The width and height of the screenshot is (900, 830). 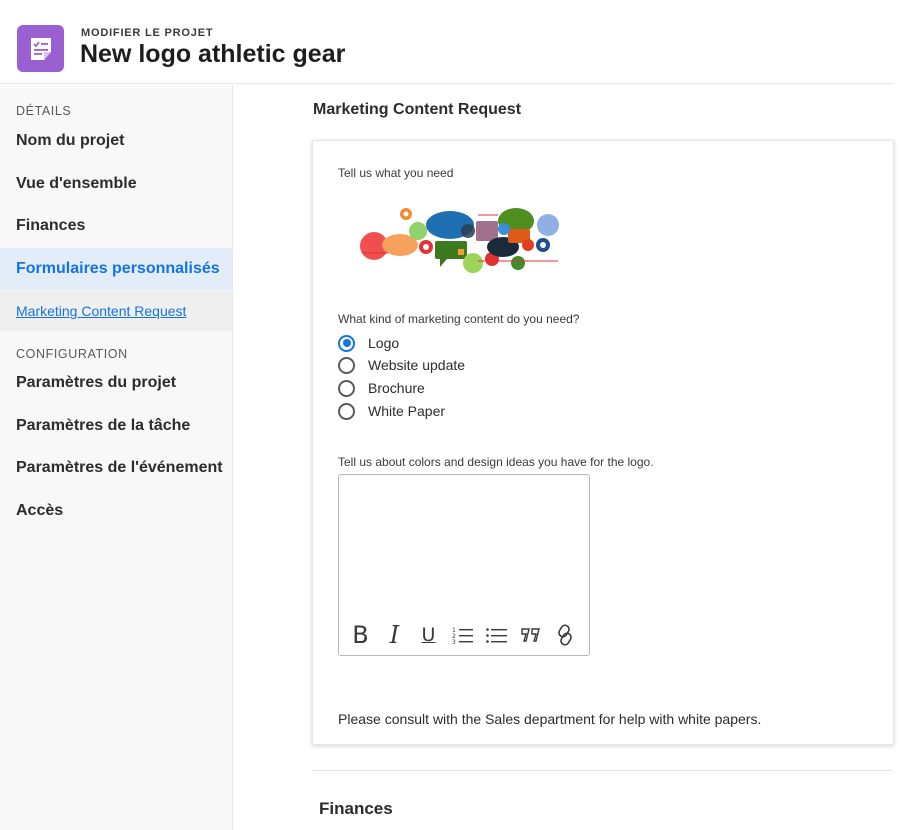 What do you see at coordinates (116, 311) in the screenshot?
I see `sidebar-subitem-marketing-content-request: Marketing Content Request` at bounding box center [116, 311].